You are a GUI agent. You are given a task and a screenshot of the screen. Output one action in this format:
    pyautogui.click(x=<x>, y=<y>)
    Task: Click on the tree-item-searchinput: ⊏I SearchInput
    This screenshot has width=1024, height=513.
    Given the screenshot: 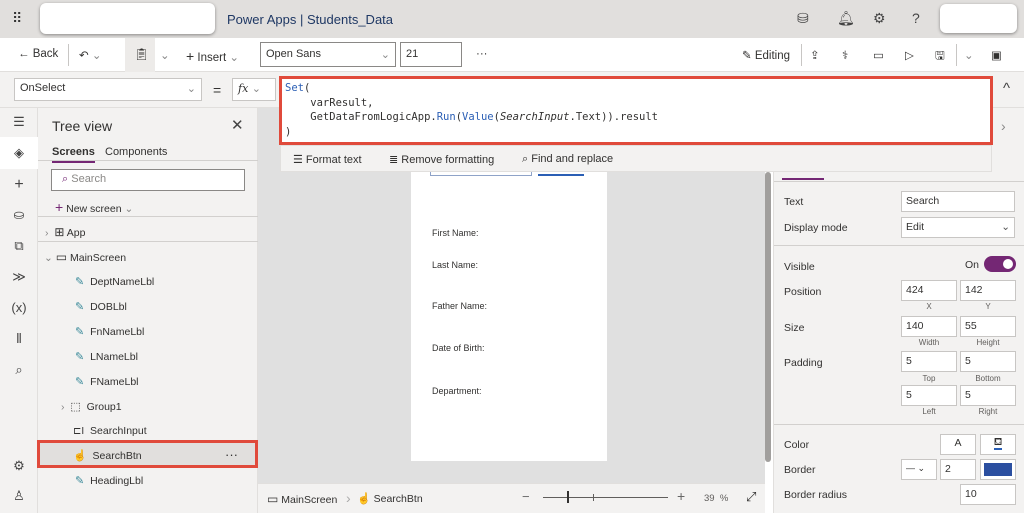 What is the action you would take?
    pyautogui.click(x=110, y=431)
    